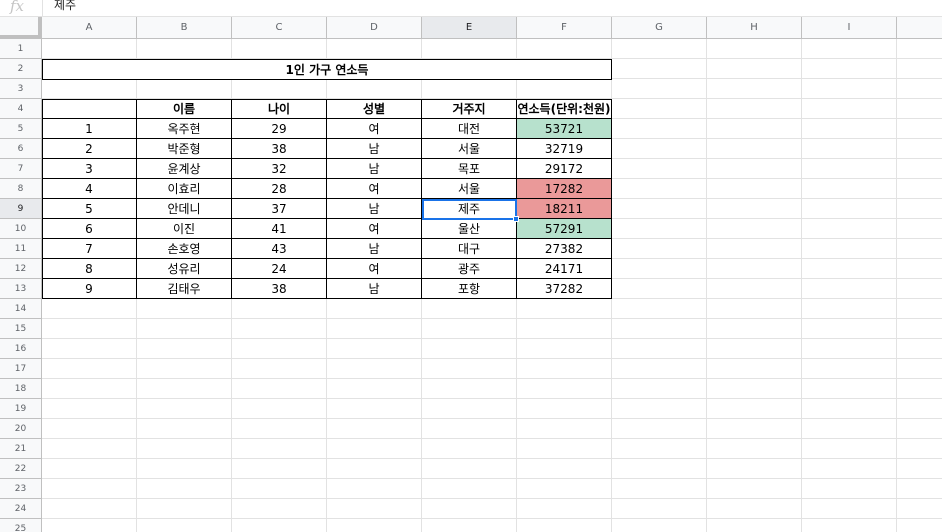 Image resolution: width=942 pixels, height=532 pixels. I want to click on column-header-j, so click(919, 28).